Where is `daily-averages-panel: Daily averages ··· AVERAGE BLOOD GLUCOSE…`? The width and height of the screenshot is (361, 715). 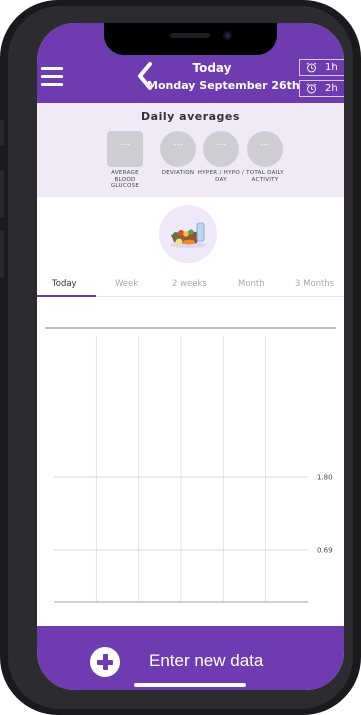
daily-averages-panel: Daily averages ··· AVERAGE BLOOD GLUCOSE… is located at coordinates (190, 150).